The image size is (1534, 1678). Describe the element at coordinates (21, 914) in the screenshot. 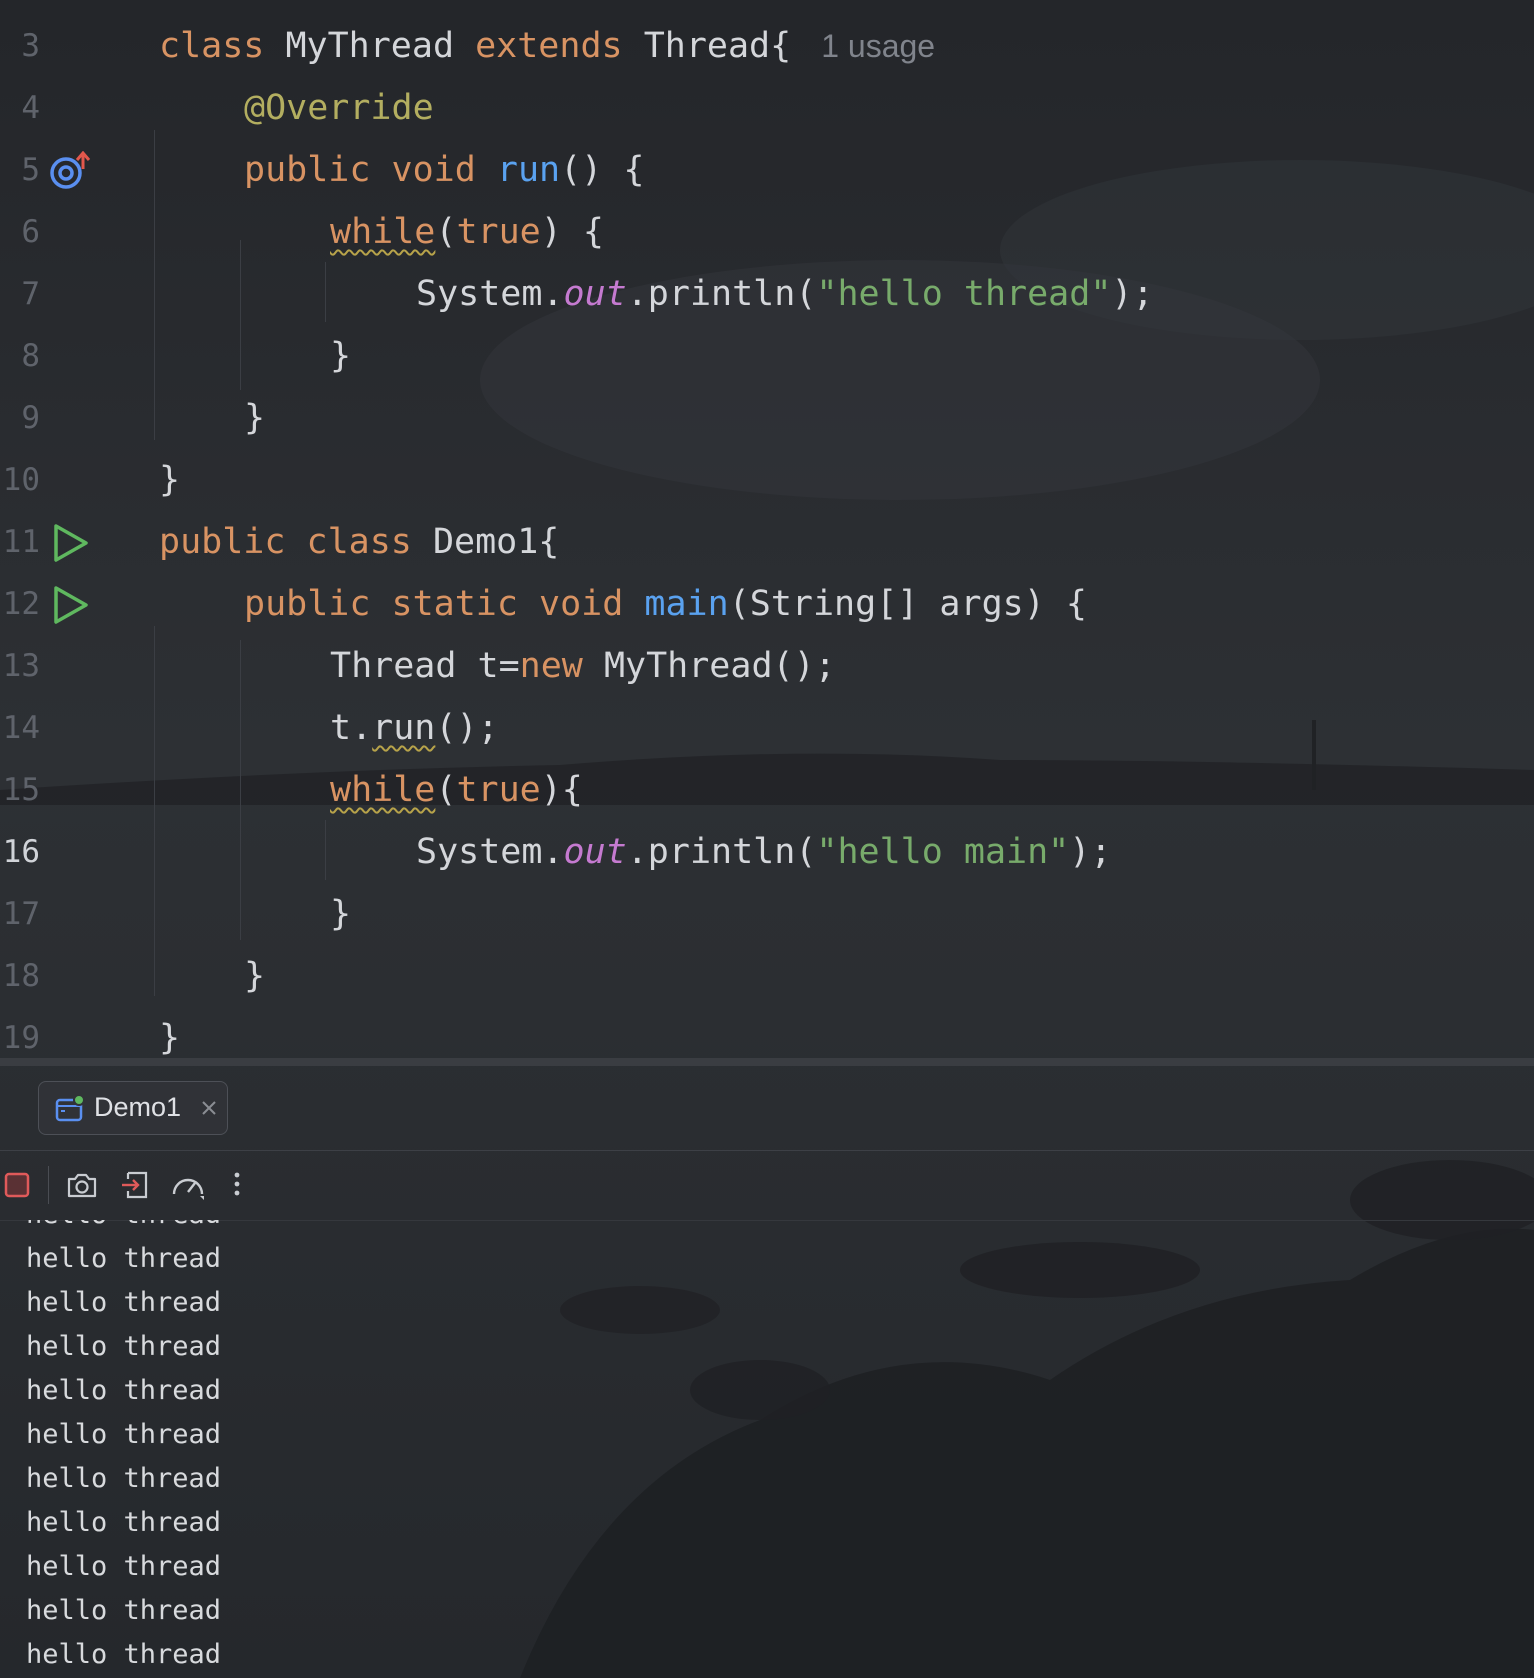

I see `line-number: 17` at that location.